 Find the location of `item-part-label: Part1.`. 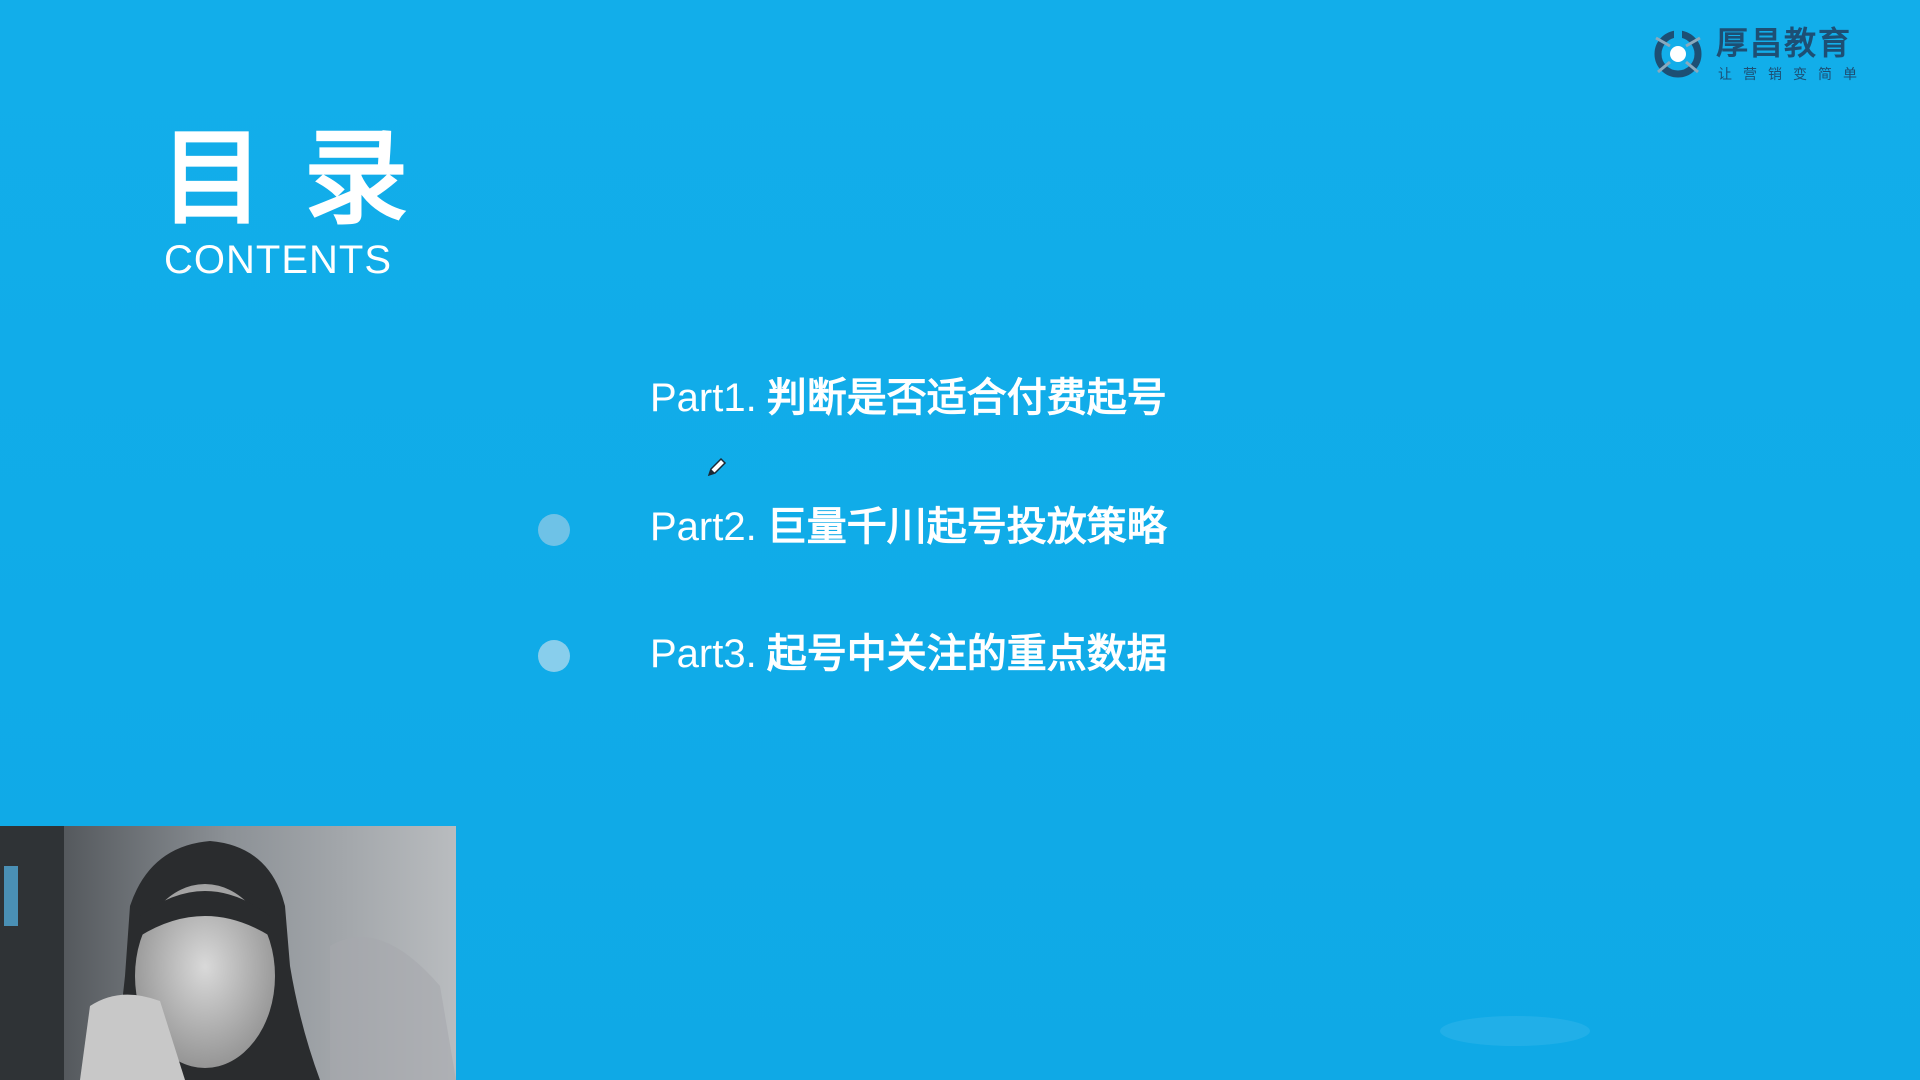

item-part-label: Part1. is located at coordinates (703, 398).